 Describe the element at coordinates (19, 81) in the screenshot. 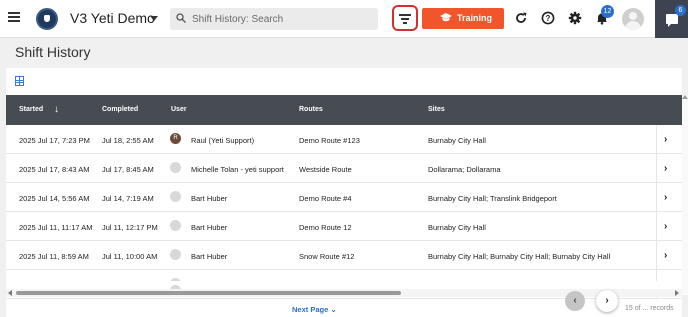

I see `columns-icon` at that location.